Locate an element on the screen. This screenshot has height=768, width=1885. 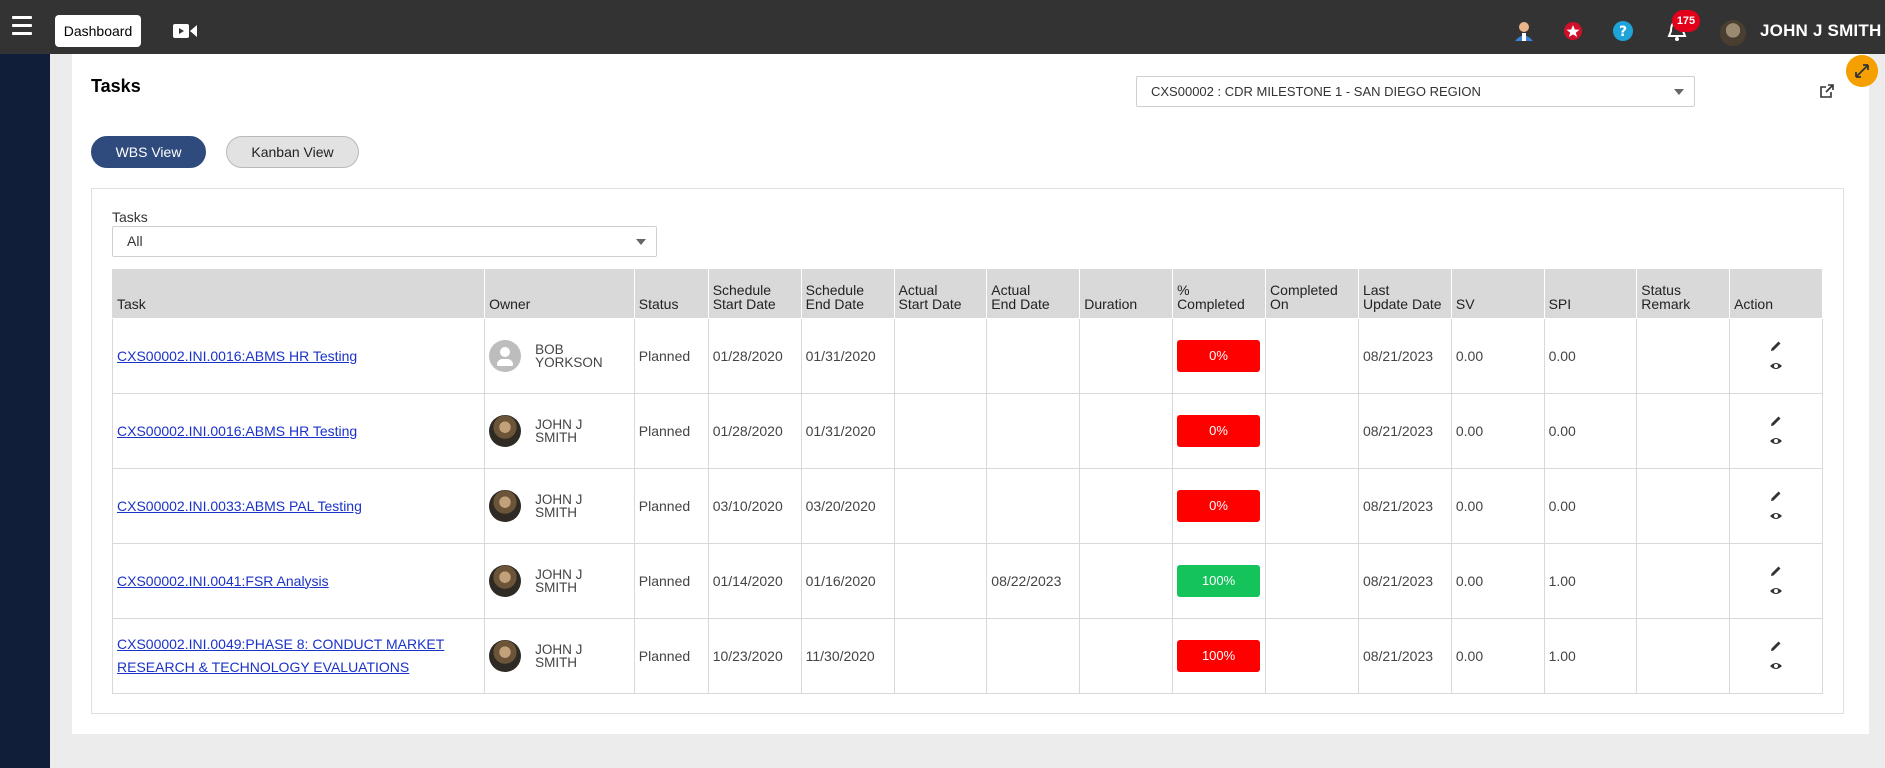
column-header-label: SV is located at coordinates (1465, 304).